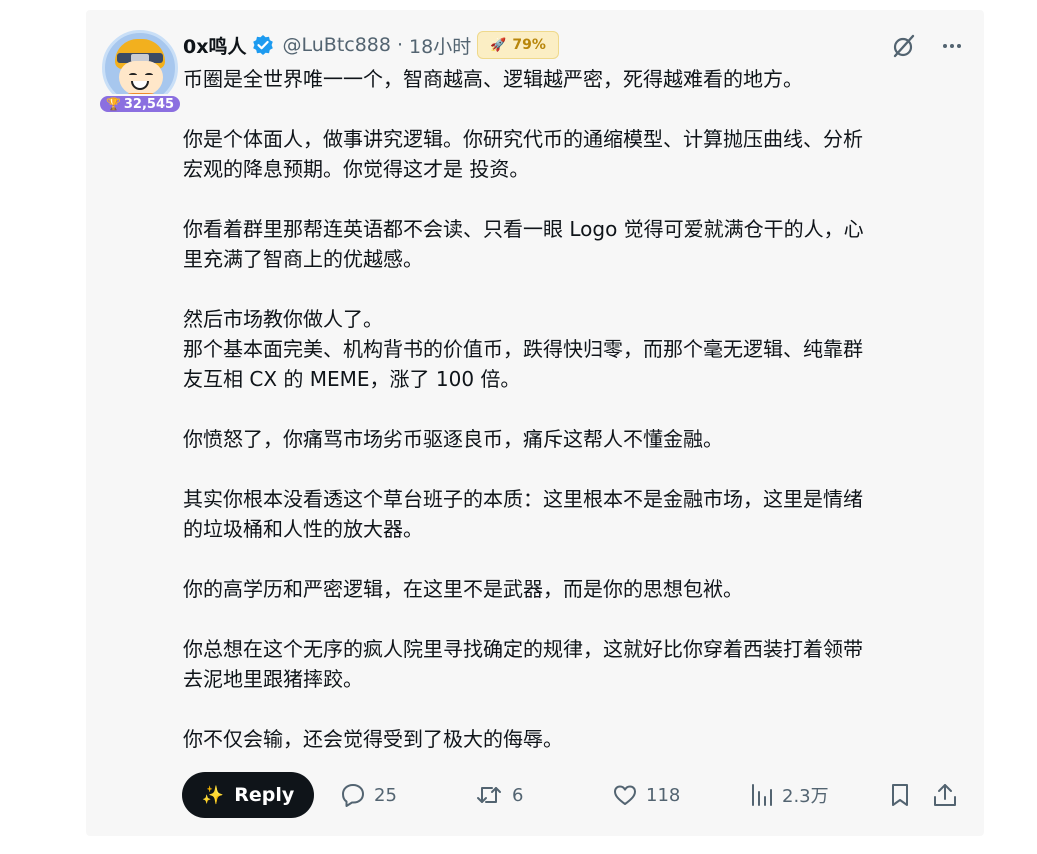 Image resolution: width=1037 pixels, height=854 pixels. I want to click on like-icon, so click(625, 795).